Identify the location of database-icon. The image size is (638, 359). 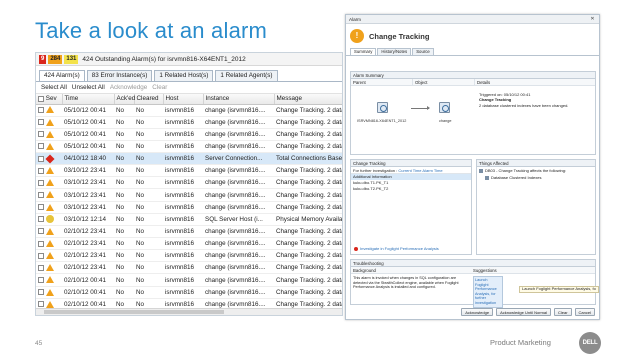
(481, 170).